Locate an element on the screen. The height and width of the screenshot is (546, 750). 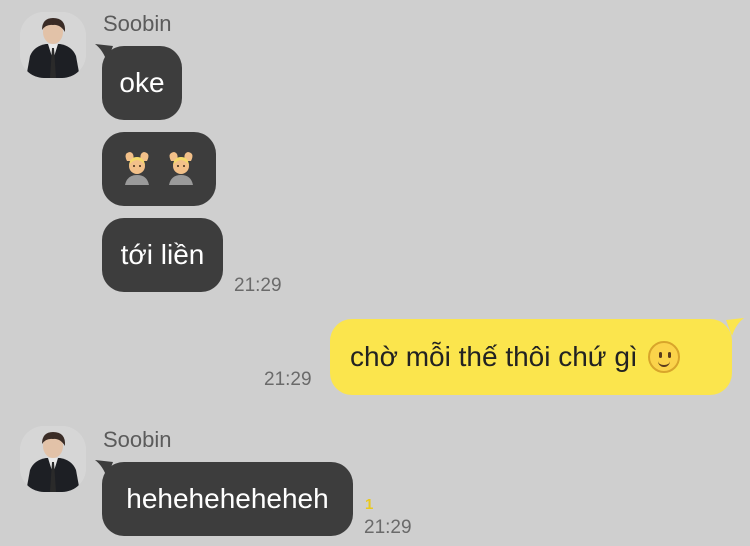
incoming-message-bubble: oke is located at coordinates (142, 83).